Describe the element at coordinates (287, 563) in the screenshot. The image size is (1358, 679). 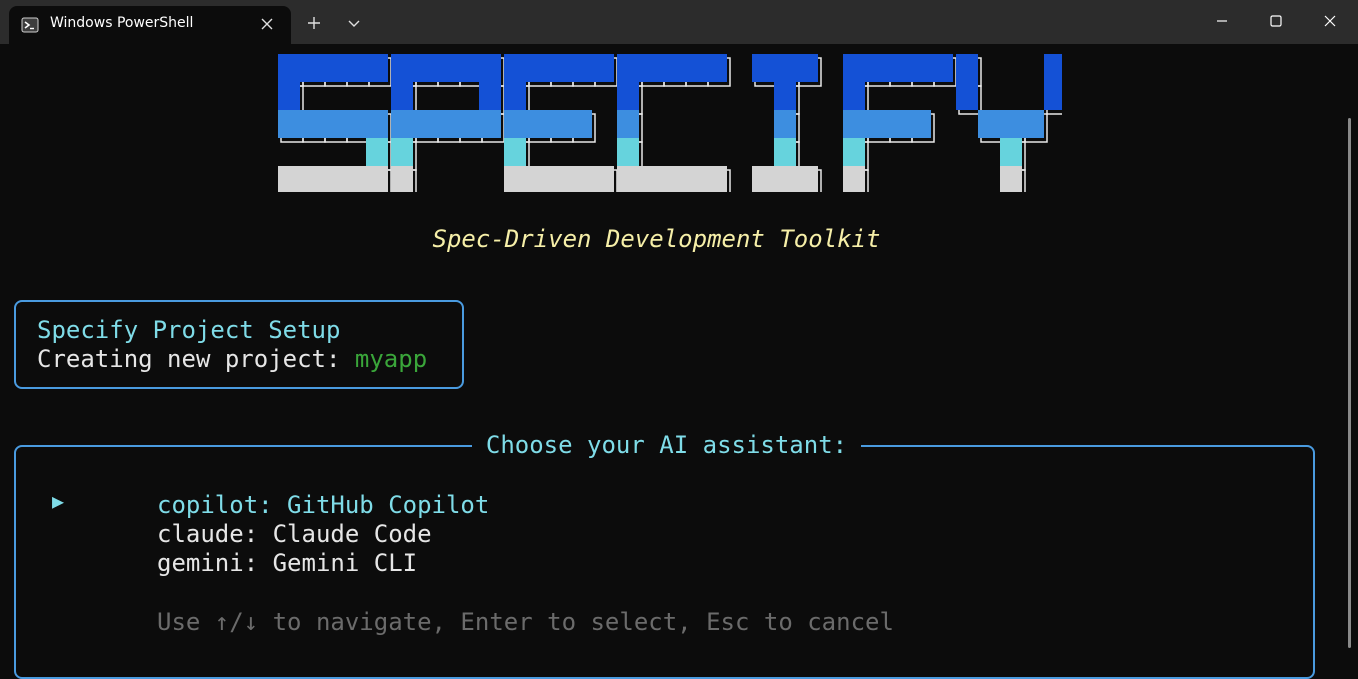
I see `option-gemini: gemini: Gemini CLI` at that location.